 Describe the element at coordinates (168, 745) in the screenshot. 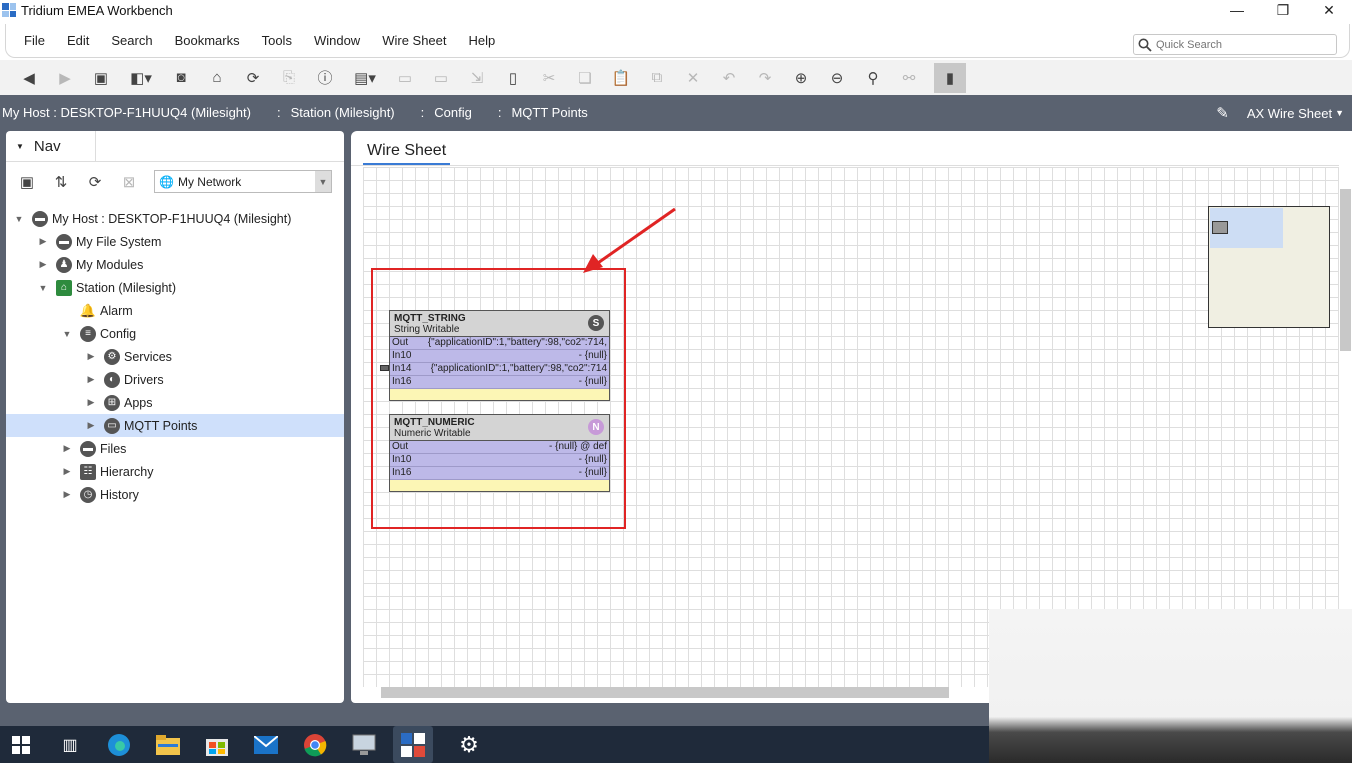

I see `file-explorer-icon` at that location.